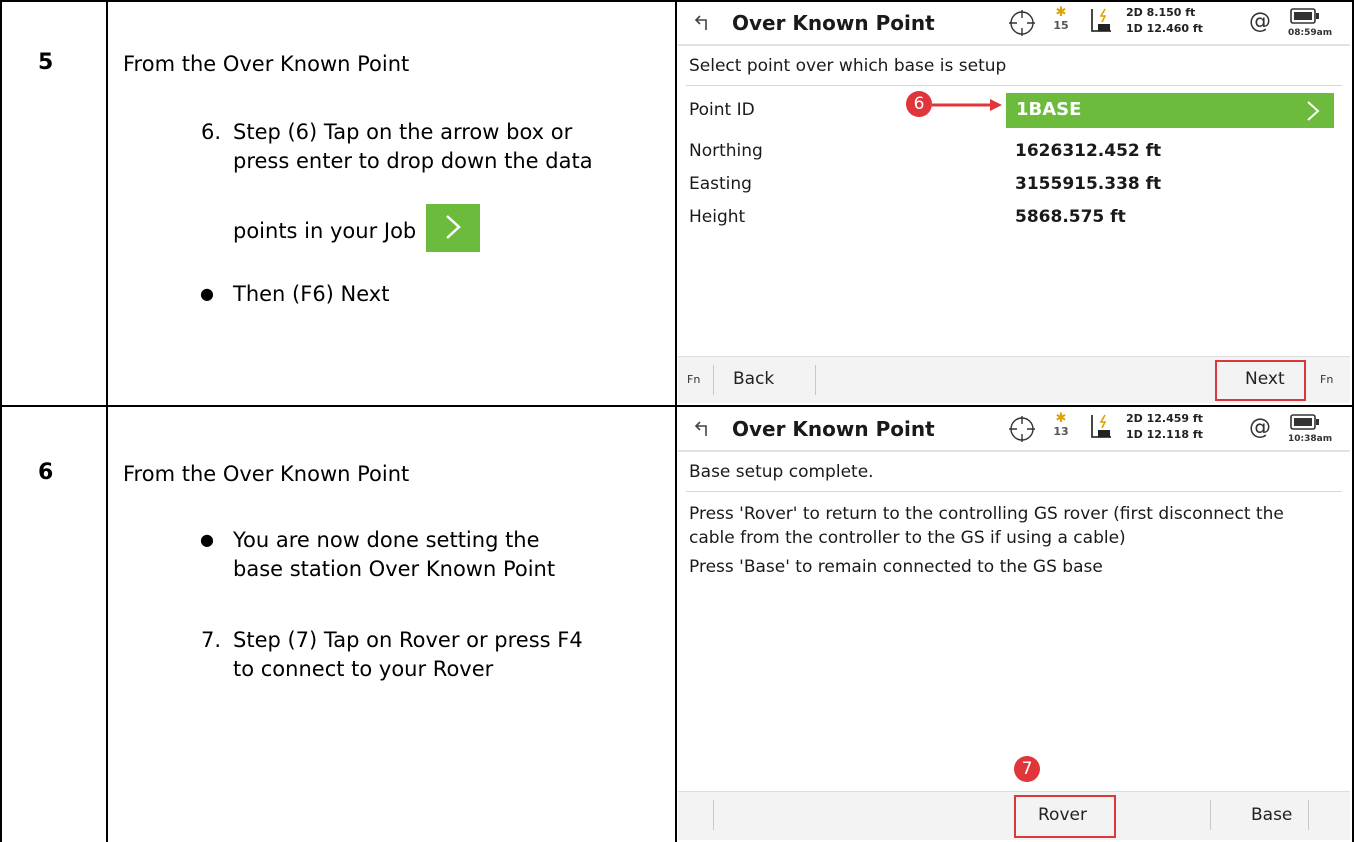 Image resolution: width=1354 pixels, height=842 pixels. Describe the element at coordinates (1310, 33) in the screenshot. I see `clock-time: 08:59am` at that location.